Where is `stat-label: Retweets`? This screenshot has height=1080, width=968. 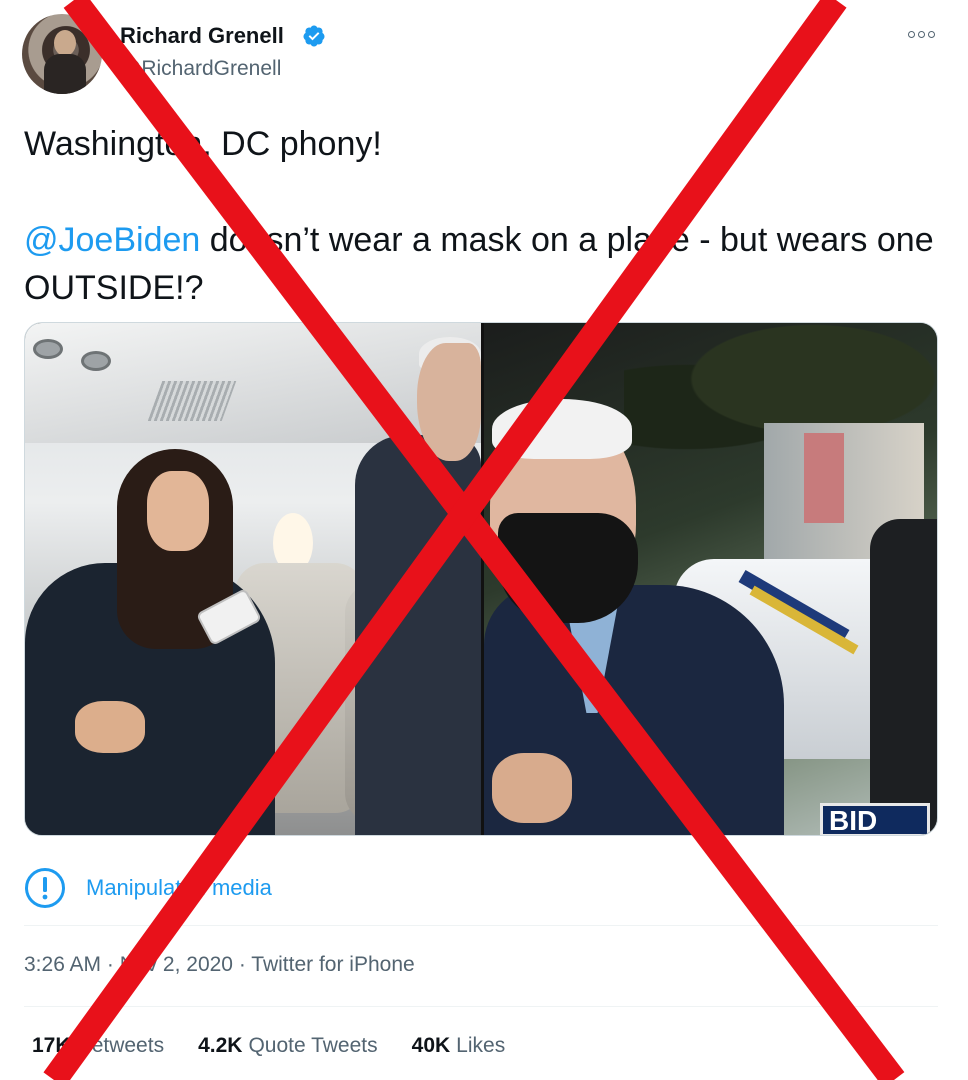
stat-label: Retweets is located at coordinates (120, 1045).